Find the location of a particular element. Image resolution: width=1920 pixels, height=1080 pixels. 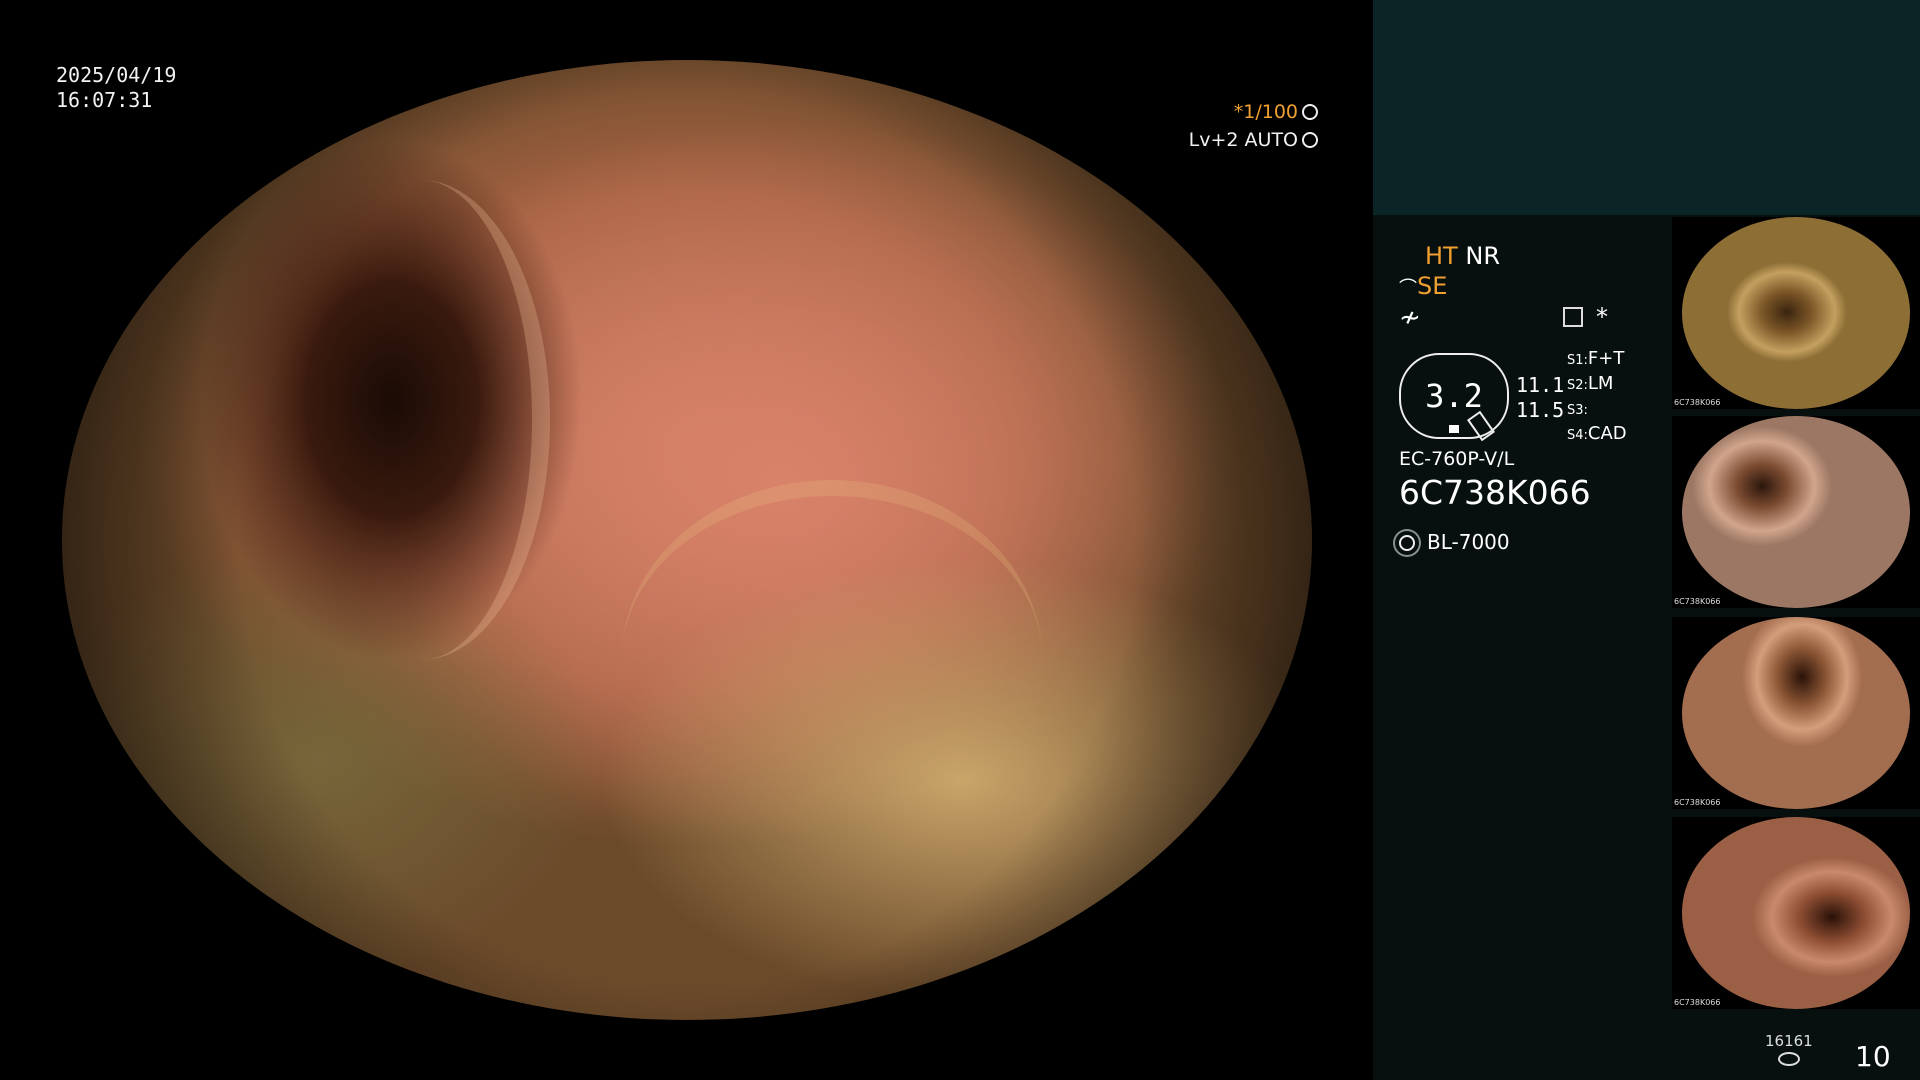

se-mode: SE is located at coordinates (1432, 286).